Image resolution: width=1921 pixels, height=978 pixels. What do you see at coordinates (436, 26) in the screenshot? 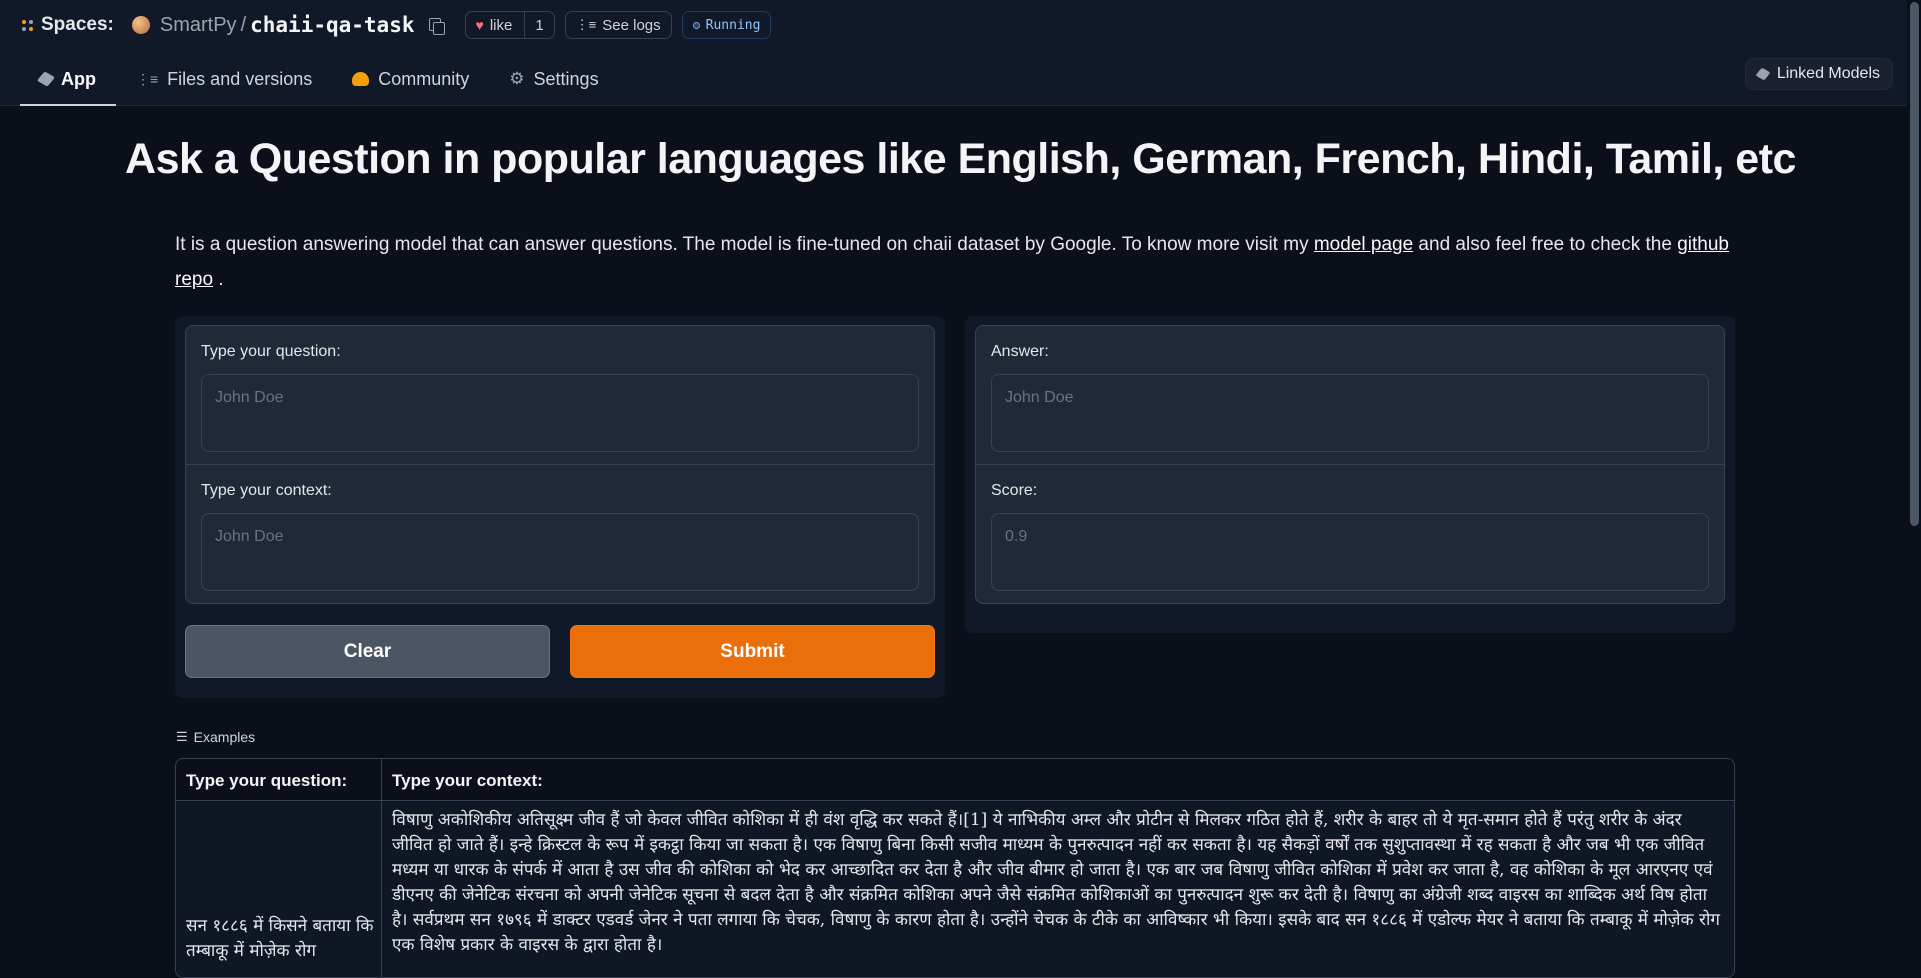
I see `copy-icon` at bounding box center [436, 26].